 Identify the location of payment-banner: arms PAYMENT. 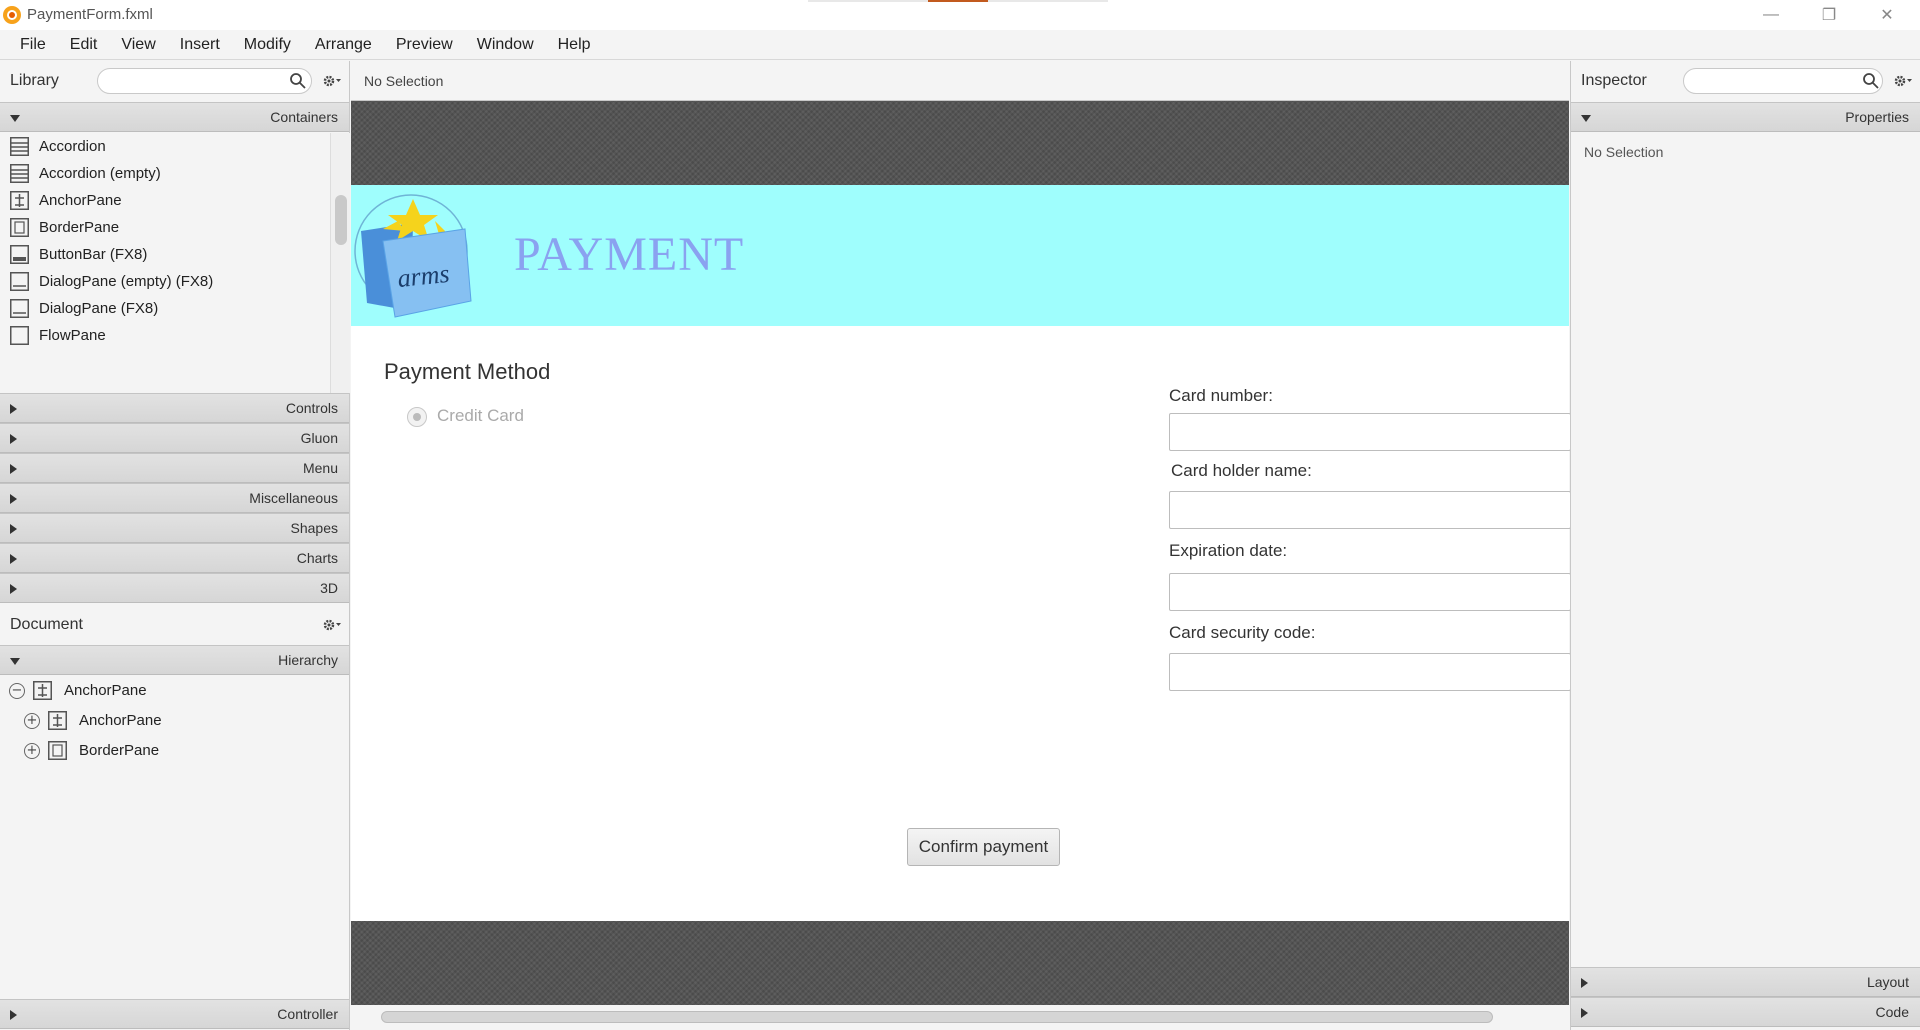
(960, 255).